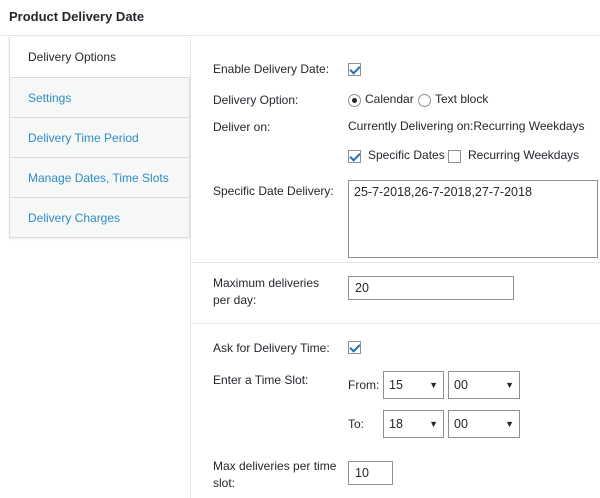 The height and width of the screenshot is (498, 600). What do you see at coordinates (99, 217) in the screenshot?
I see `tab-delivery-charges: Delivery Charges` at bounding box center [99, 217].